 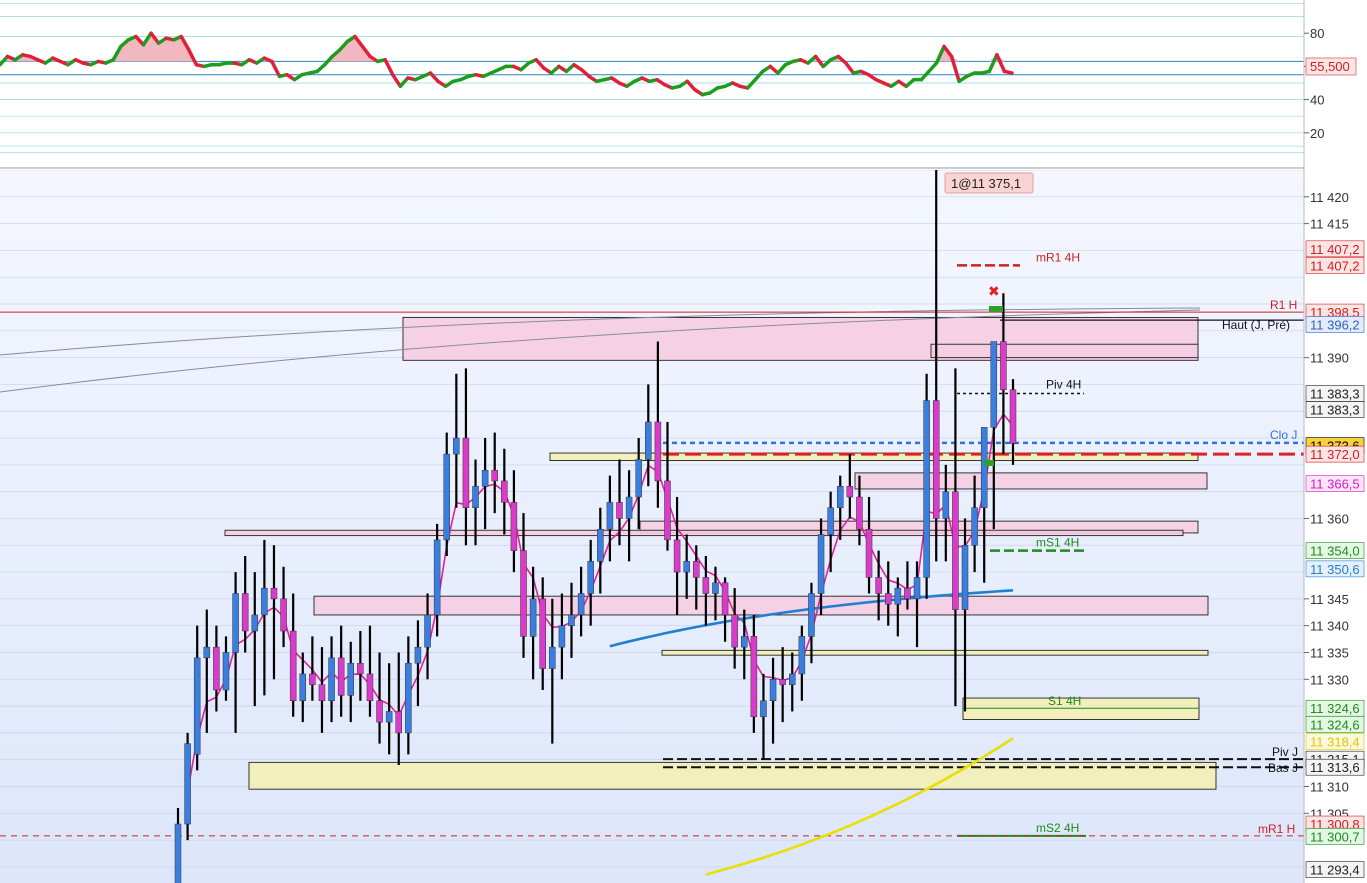 I want to click on price-tag-label: 11 396,2, so click(x=1335, y=324).